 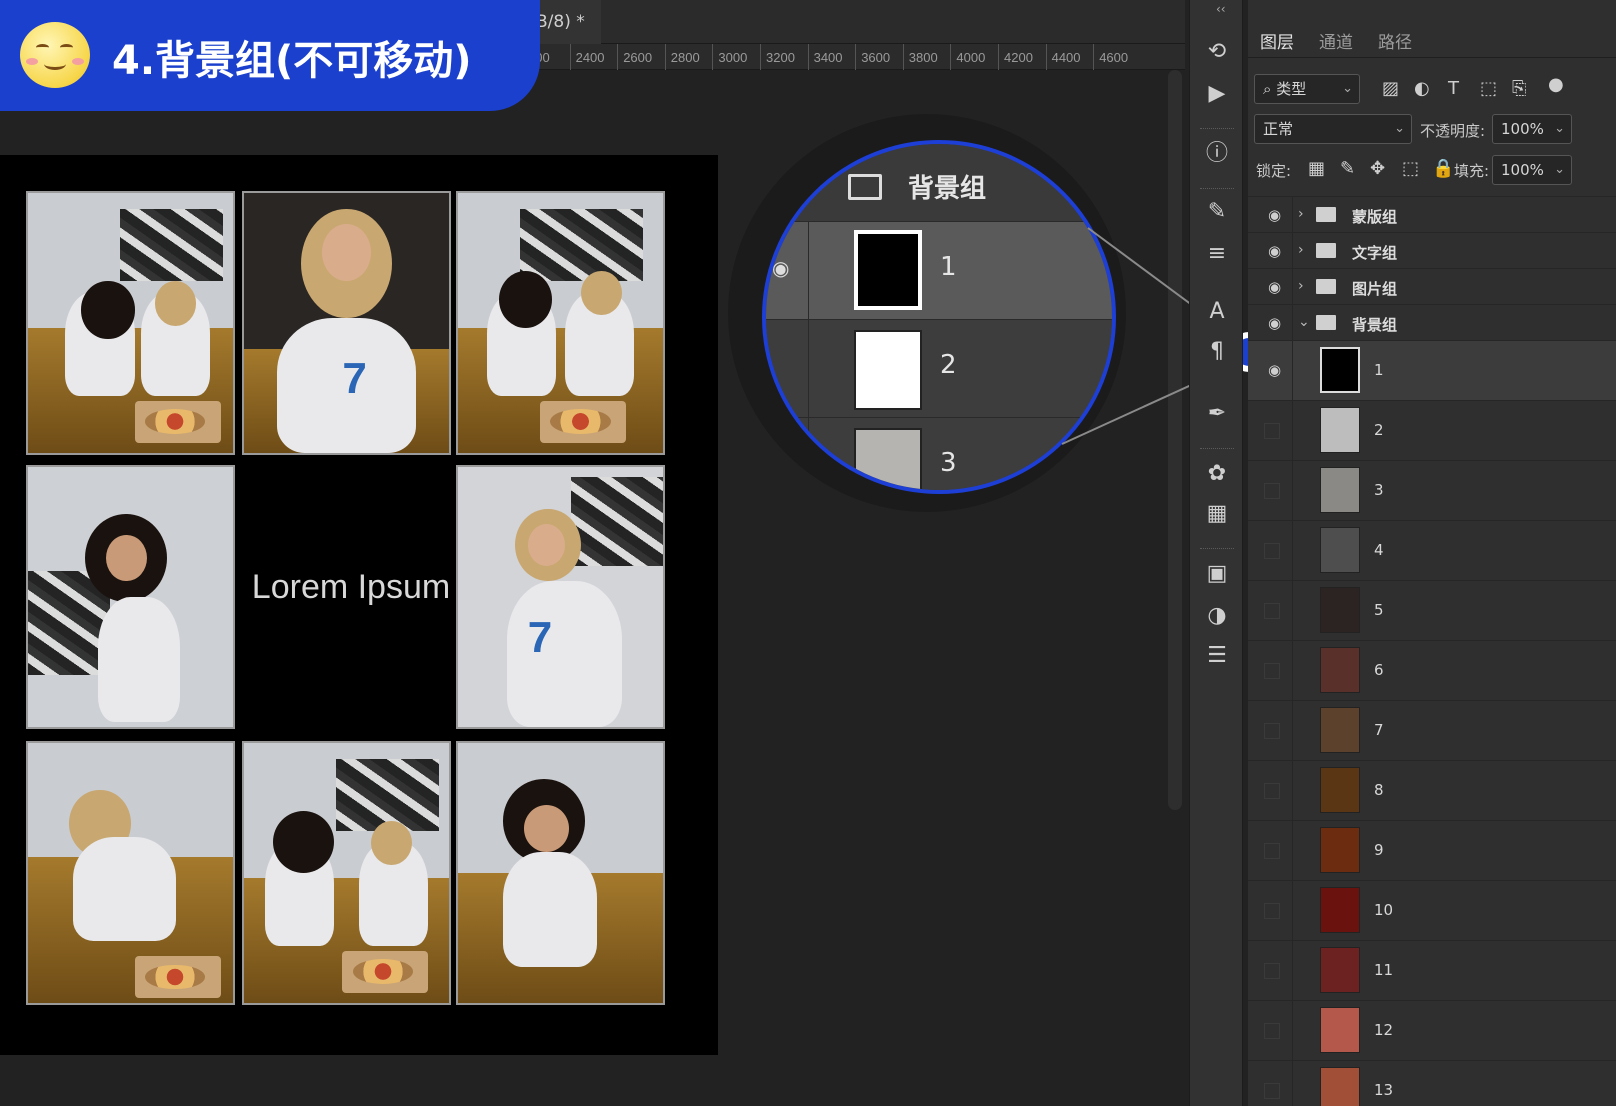 I want to click on fill-label: 填充:, so click(x=1472, y=171).